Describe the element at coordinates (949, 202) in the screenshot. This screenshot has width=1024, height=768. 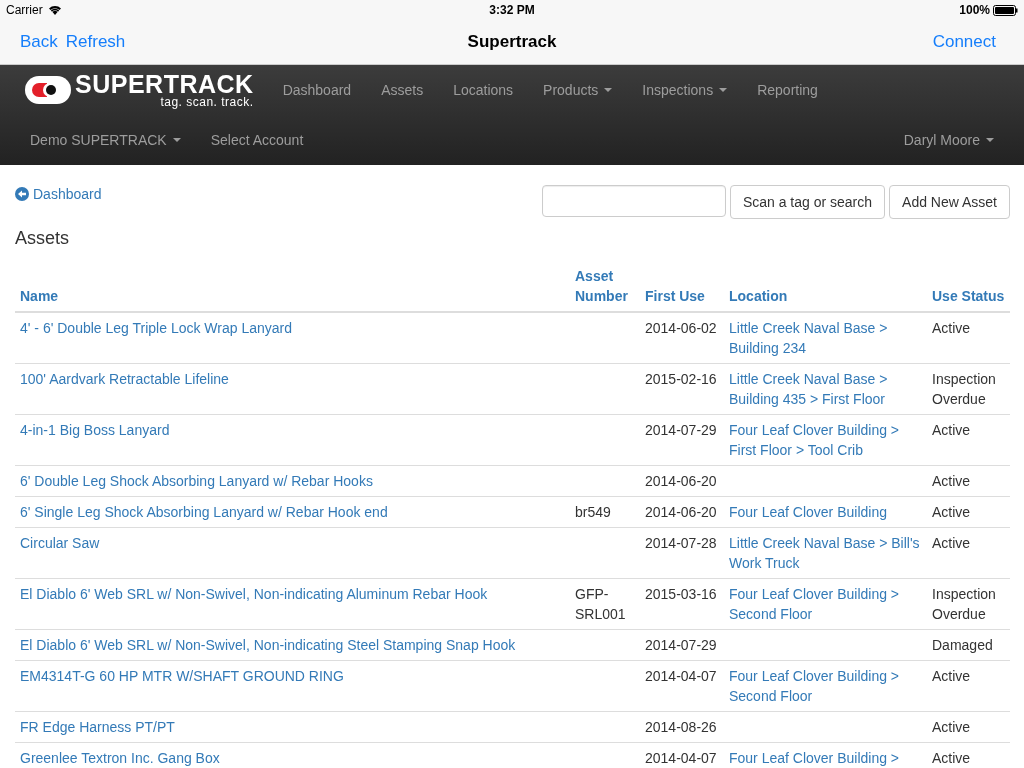
I see `add-asset-button: Add New Asset` at that location.